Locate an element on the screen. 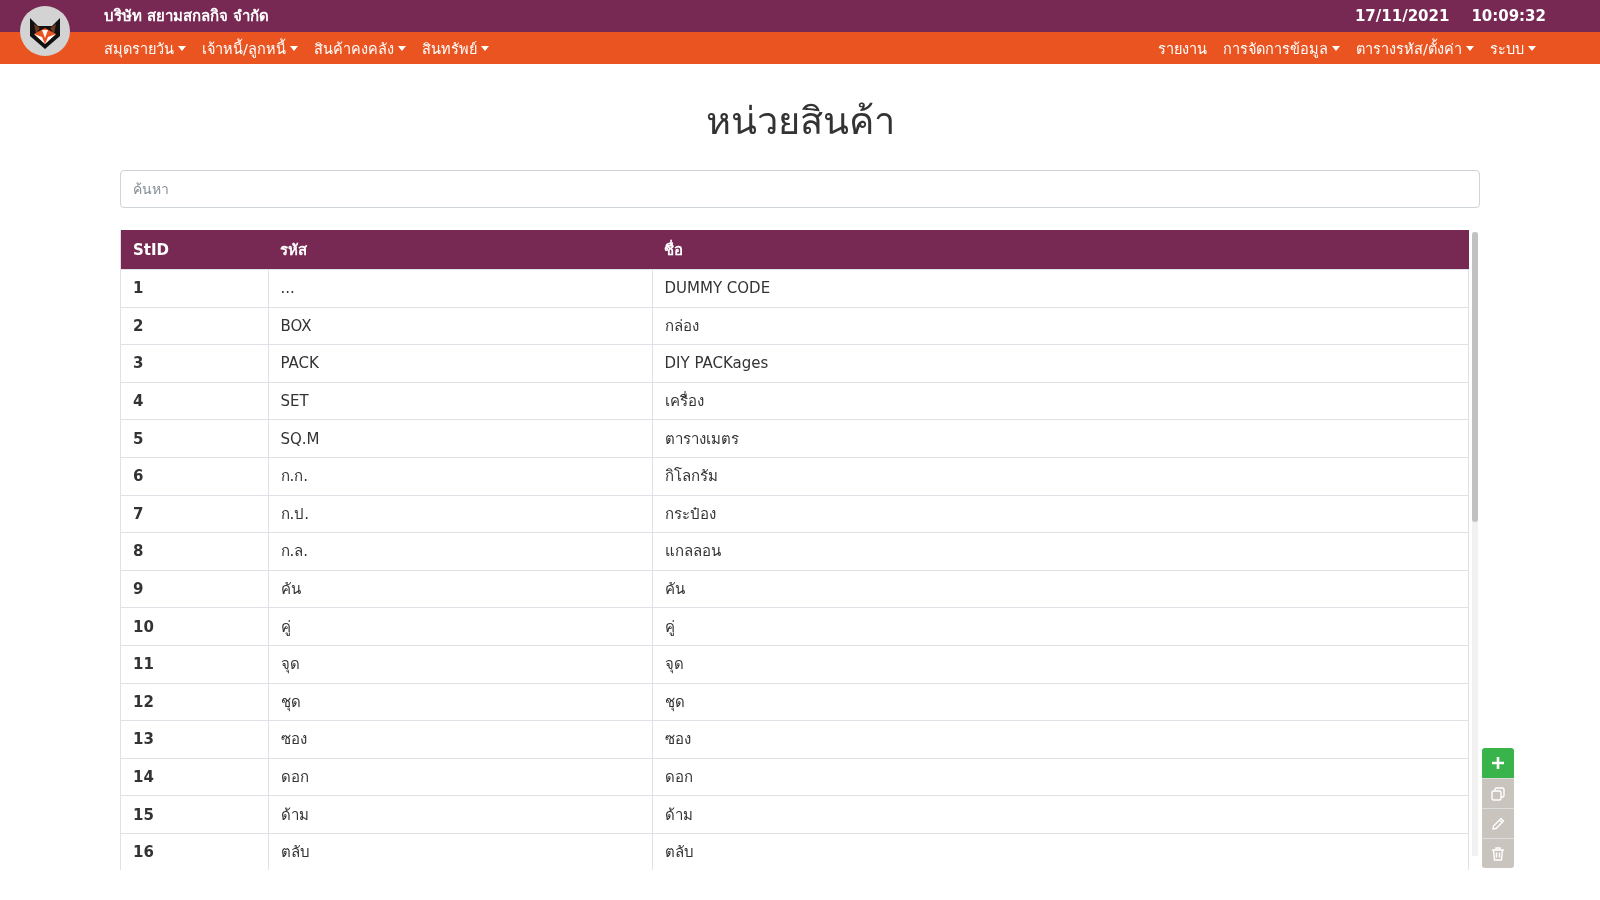 This screenshot has width=1600, height=900. copy-icon is located at coordinates (1498, 793).